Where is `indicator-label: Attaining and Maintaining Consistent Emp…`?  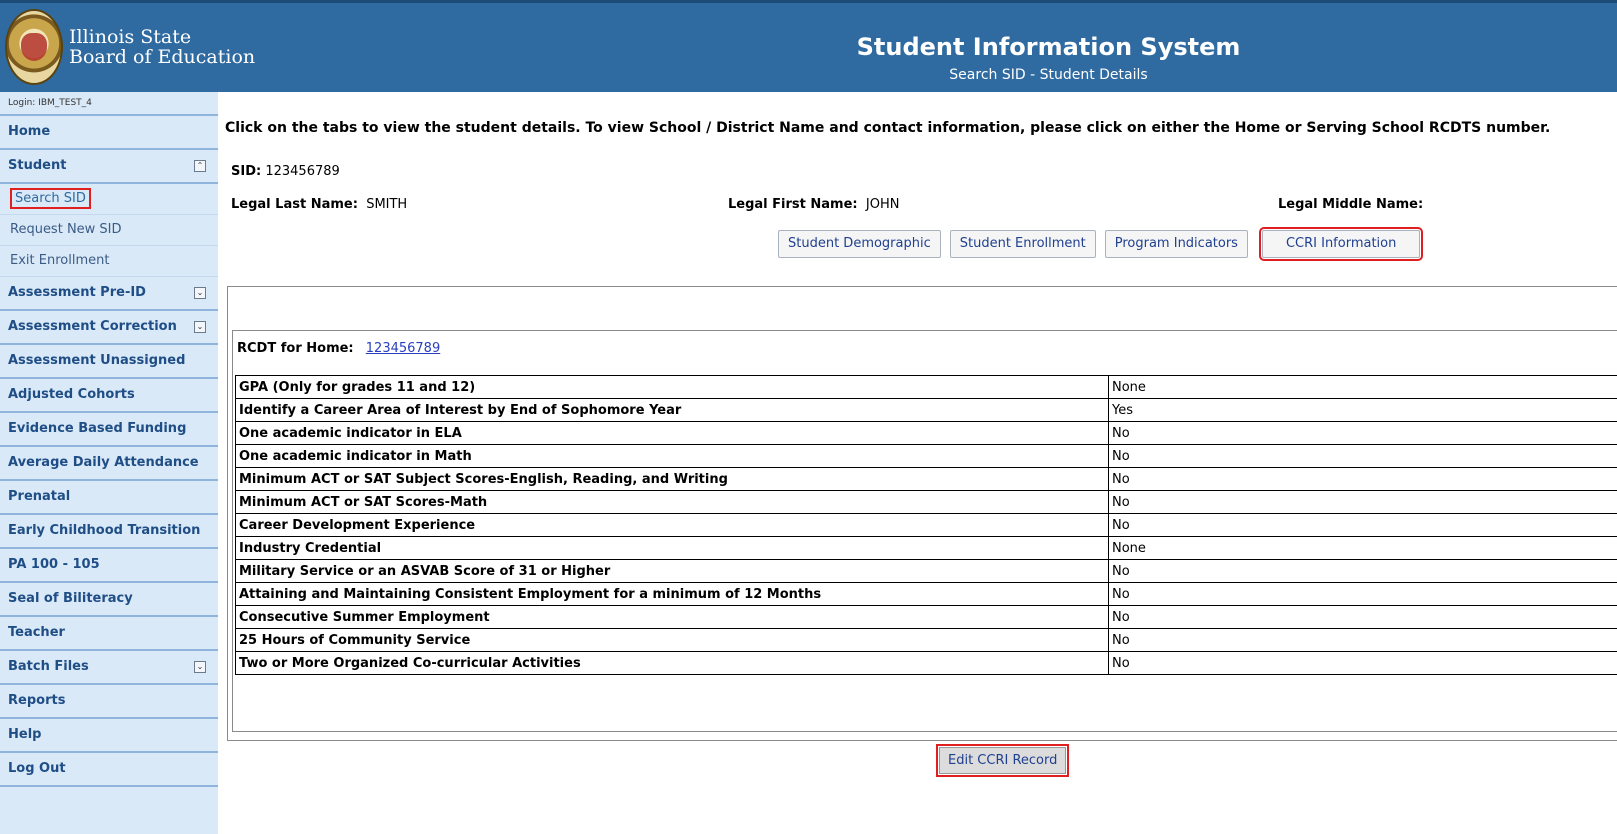 indicator-label: Attaining and Maintaining Consistent Emp… is located at coordinates (672, 594).